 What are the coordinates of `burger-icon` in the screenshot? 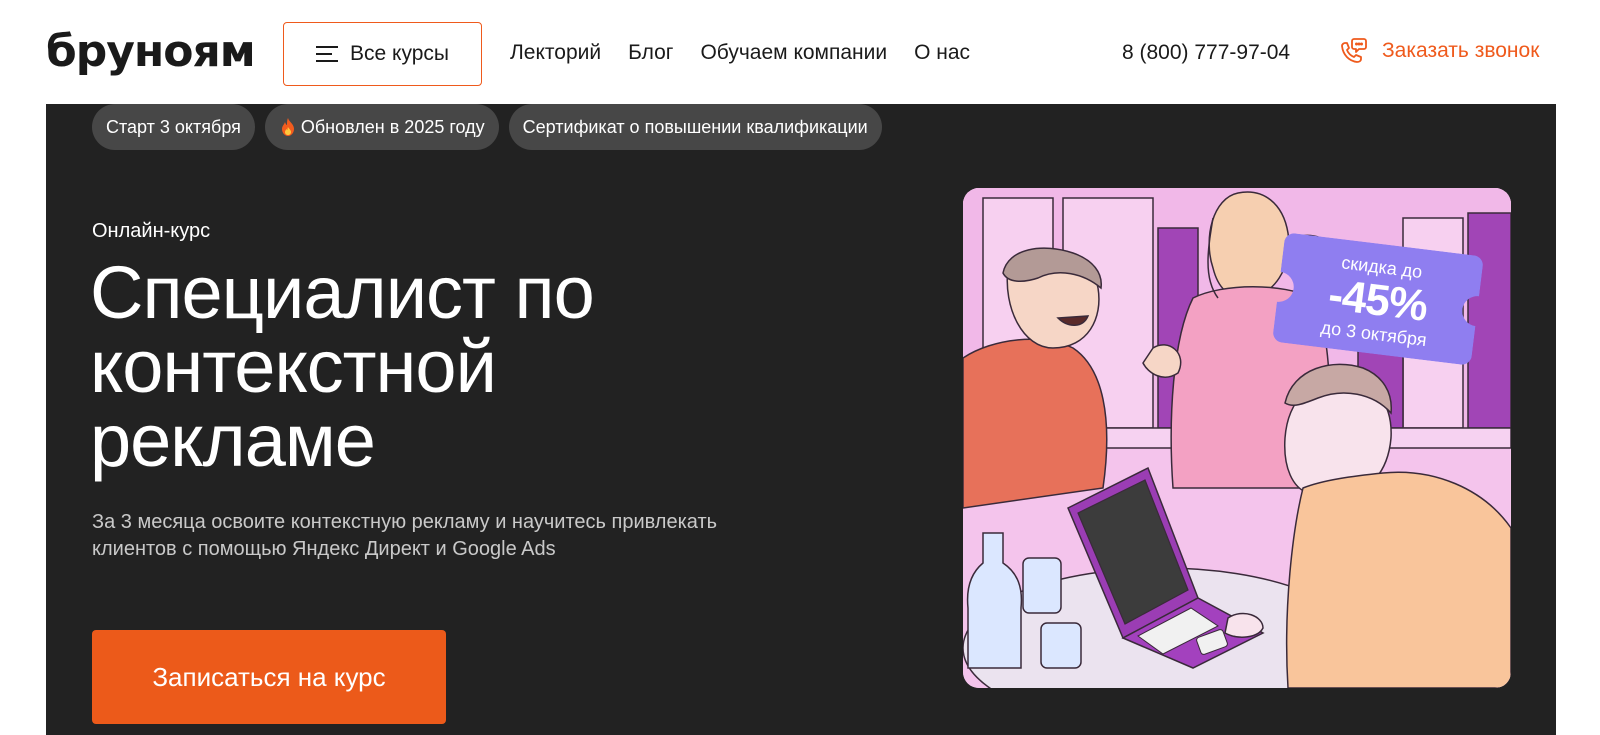 It's located at (327, 54).